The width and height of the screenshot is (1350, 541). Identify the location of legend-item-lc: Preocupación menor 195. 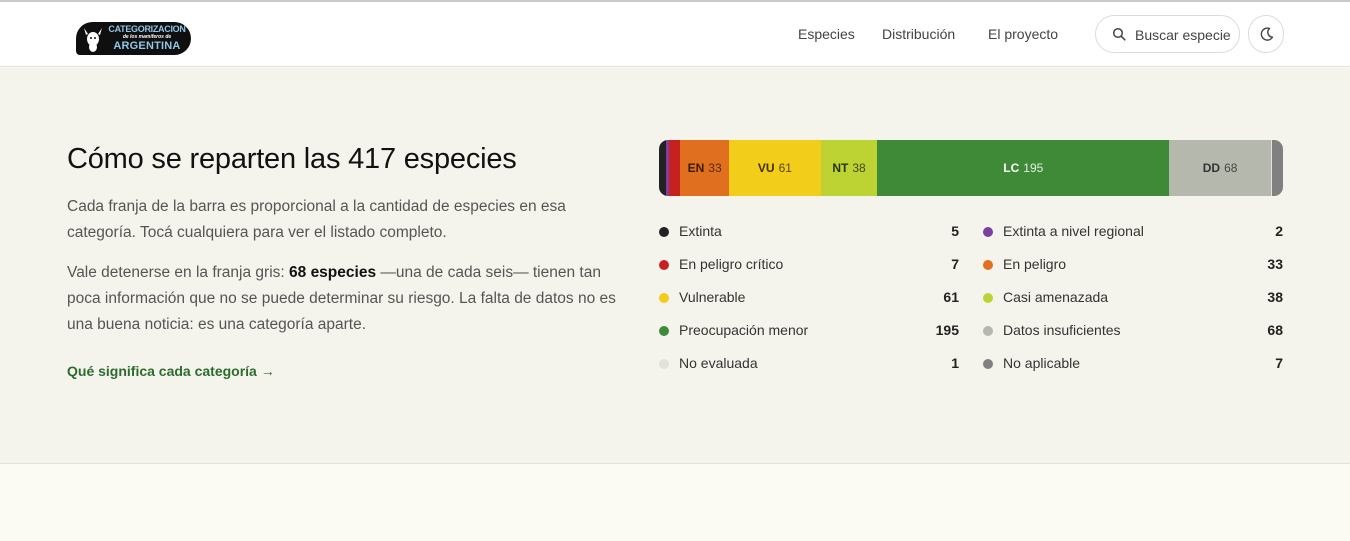
(809, 331).